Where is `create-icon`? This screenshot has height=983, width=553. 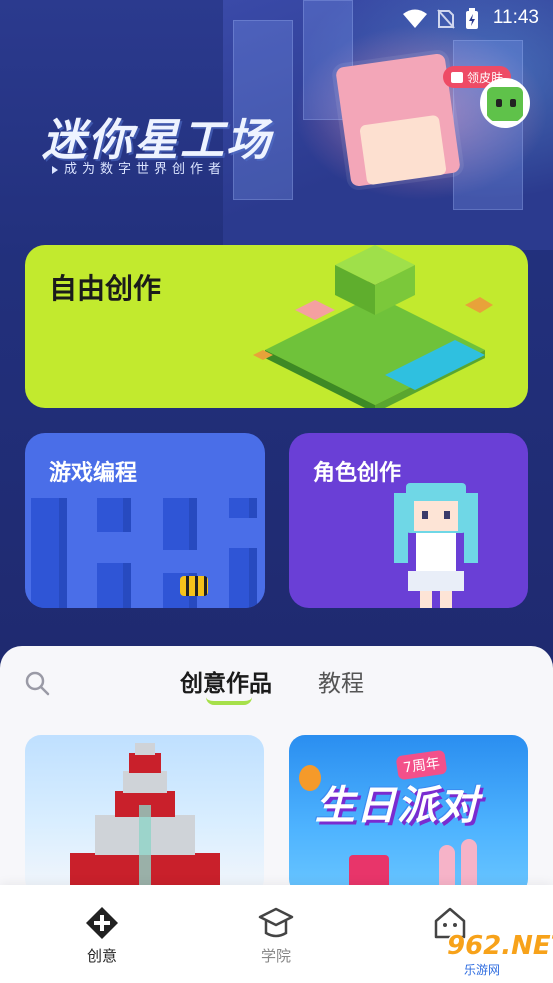
create-icon is located at coordinates (102, 923).